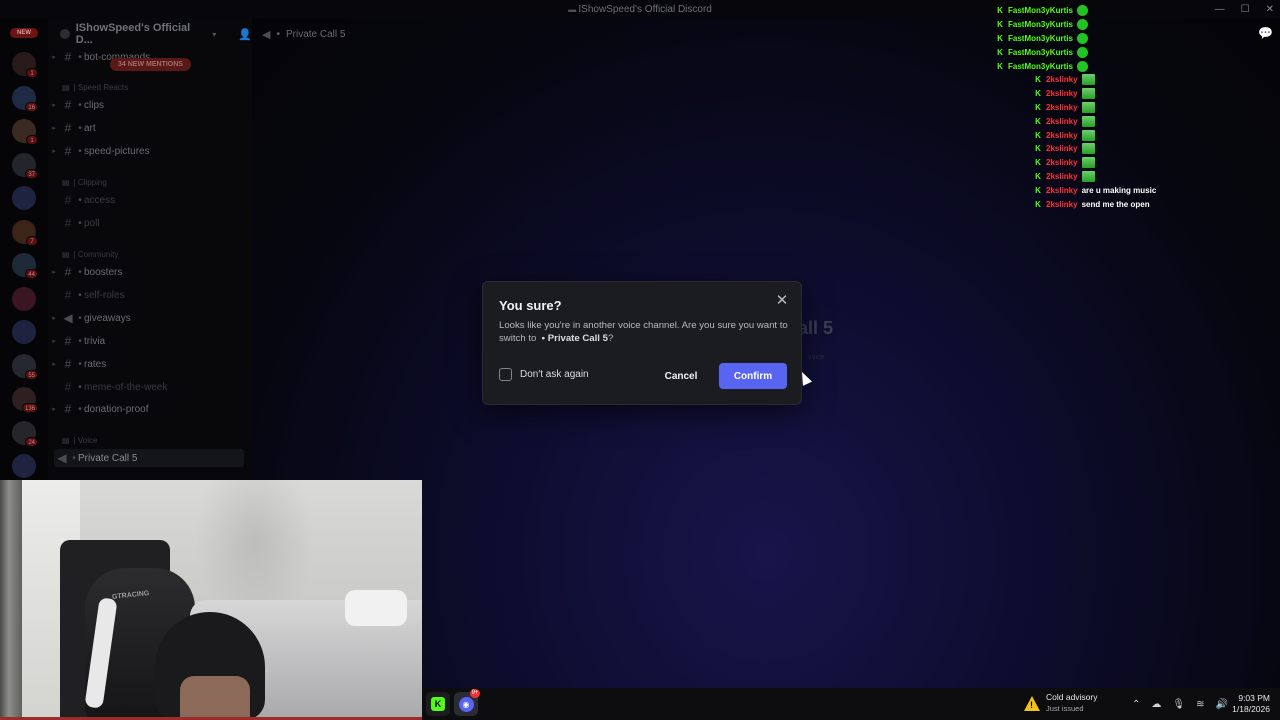 The width and height of the screenshot is (1280, 720). What do you see at coordinates (146, 223) in the screenshot?
I see `channel-poll: # • poll` at bounding box center [146, 223].